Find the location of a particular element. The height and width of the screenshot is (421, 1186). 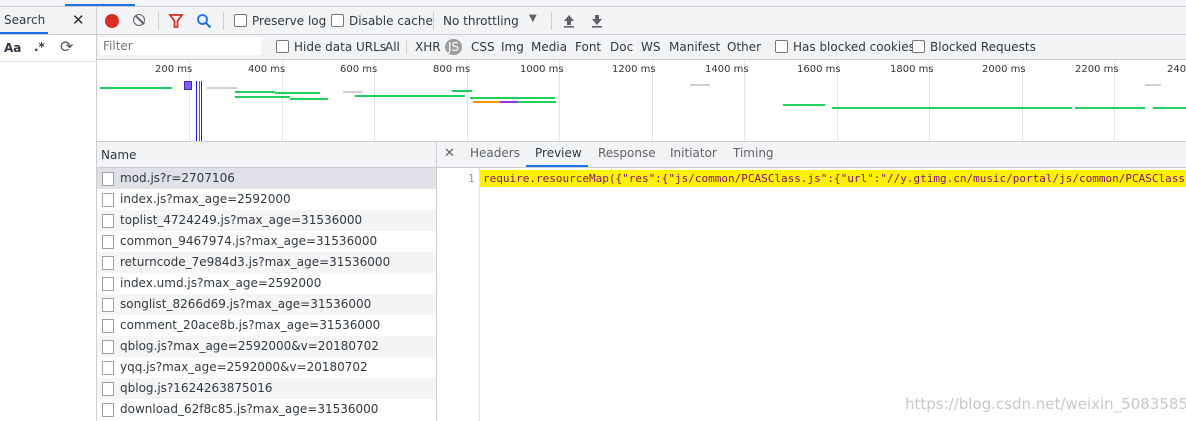

close-details-icon: ✕ is located at coordinates (449, 153).